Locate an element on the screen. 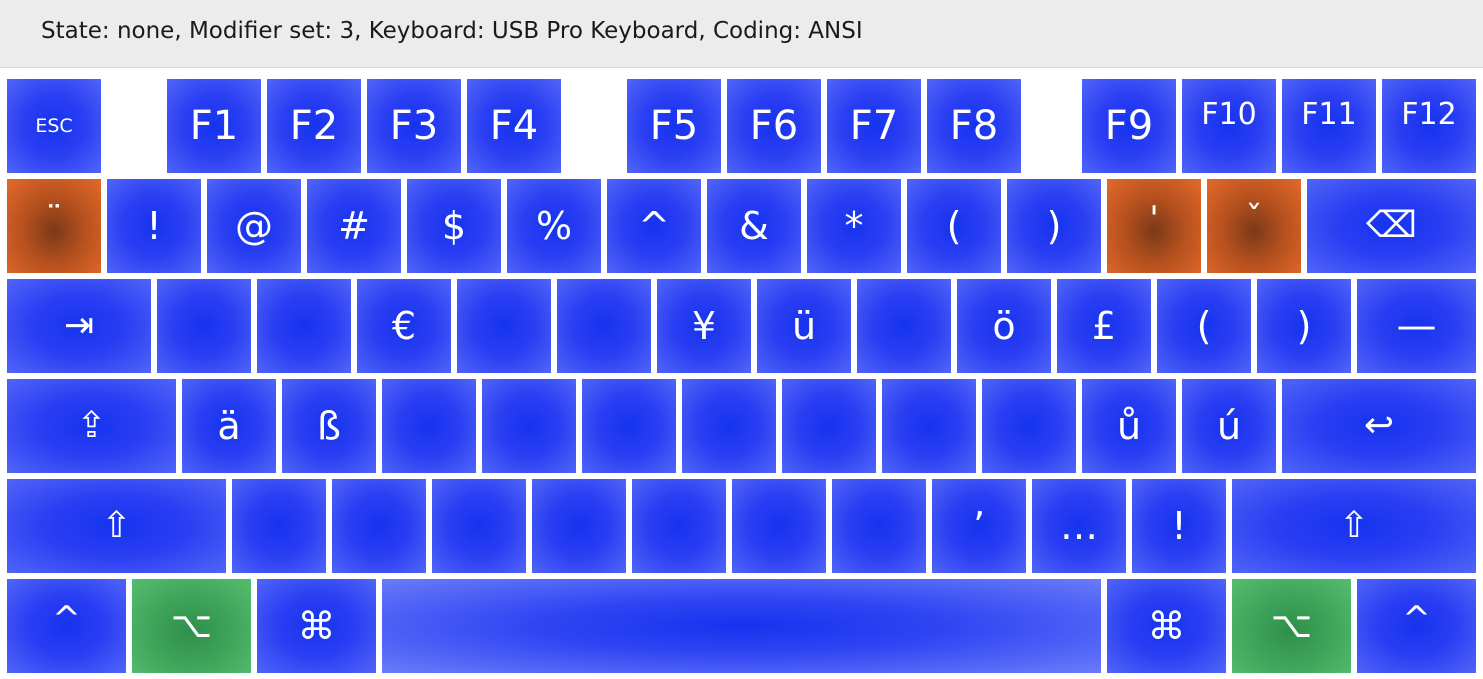 The width and height of the screenshot is (1483, 679). key-bracket-open: ( is located at coordinates (1204, 326).